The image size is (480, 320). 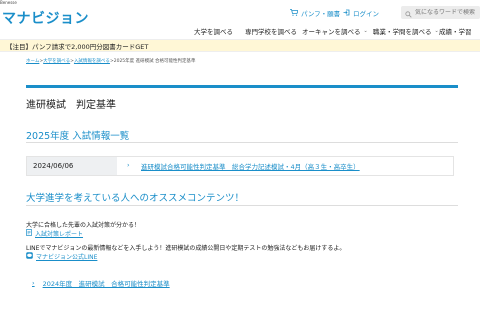 I want to click on breadcrumb-current: 2025年度 進研模試 合格可能性判定基準, so click(x=154, y=61).